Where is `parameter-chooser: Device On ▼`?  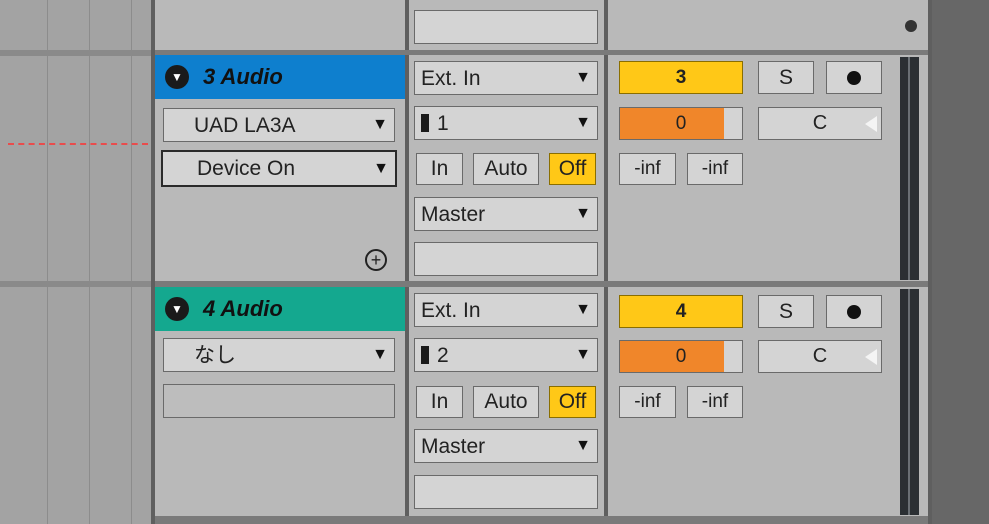
parameter-chooser: Device On ▼ is located at coordinates (279, 168).